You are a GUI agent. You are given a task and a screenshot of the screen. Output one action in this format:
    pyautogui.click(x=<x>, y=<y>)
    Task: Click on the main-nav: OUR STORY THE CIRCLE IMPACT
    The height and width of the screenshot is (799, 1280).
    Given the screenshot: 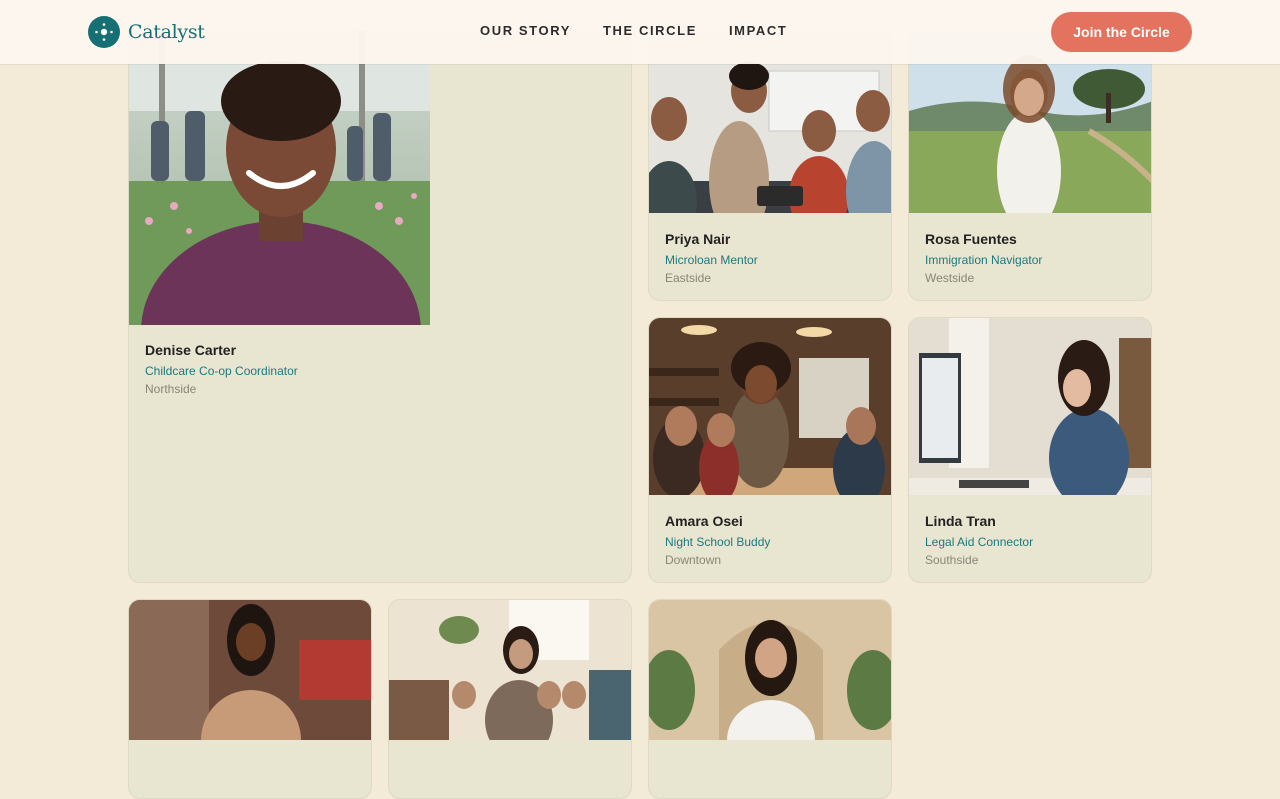 What is the action you would take?
    pyautogui.click(x=649, y=30)
    